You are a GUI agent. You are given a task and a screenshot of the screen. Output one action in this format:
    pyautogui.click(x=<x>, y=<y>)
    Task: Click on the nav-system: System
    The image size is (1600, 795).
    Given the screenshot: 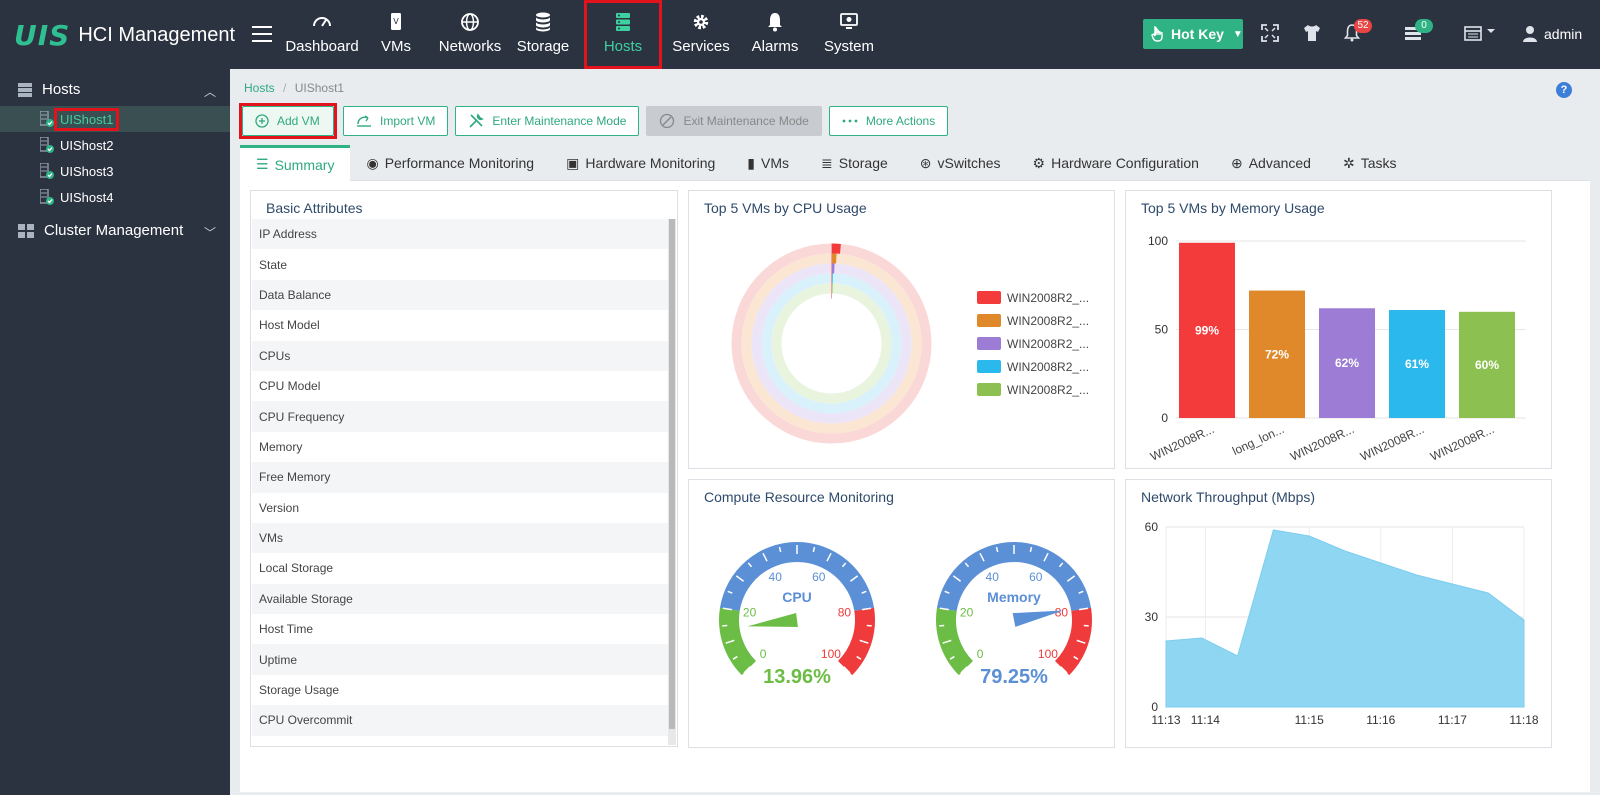 What is the action you would take?
    pyautogui.click(x=849, y=34)
    